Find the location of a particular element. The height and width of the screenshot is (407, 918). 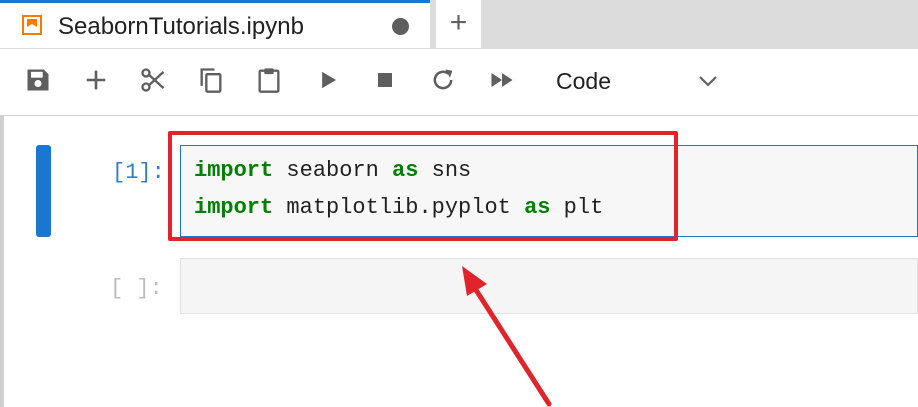

paste-icon is located at coordinates (269, 80).